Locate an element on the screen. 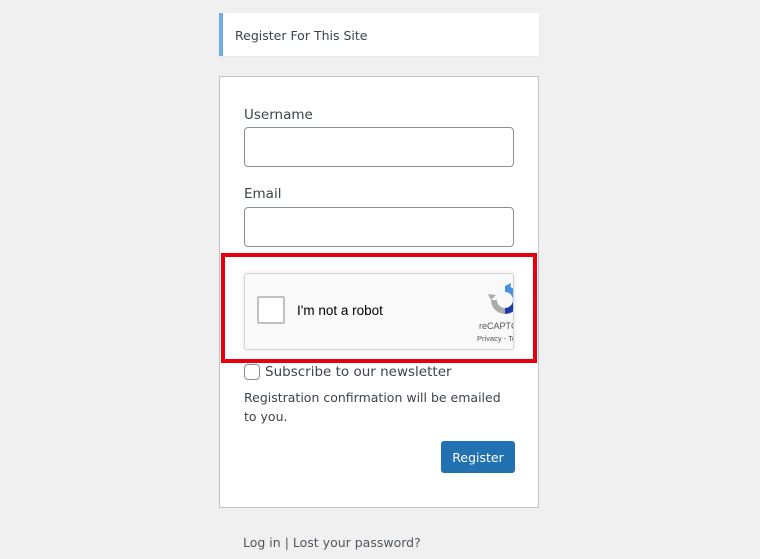 This screenshot has width=760, height=559. recaptcha-brand: reCAPTCHA is located at coordinates (496, 326).